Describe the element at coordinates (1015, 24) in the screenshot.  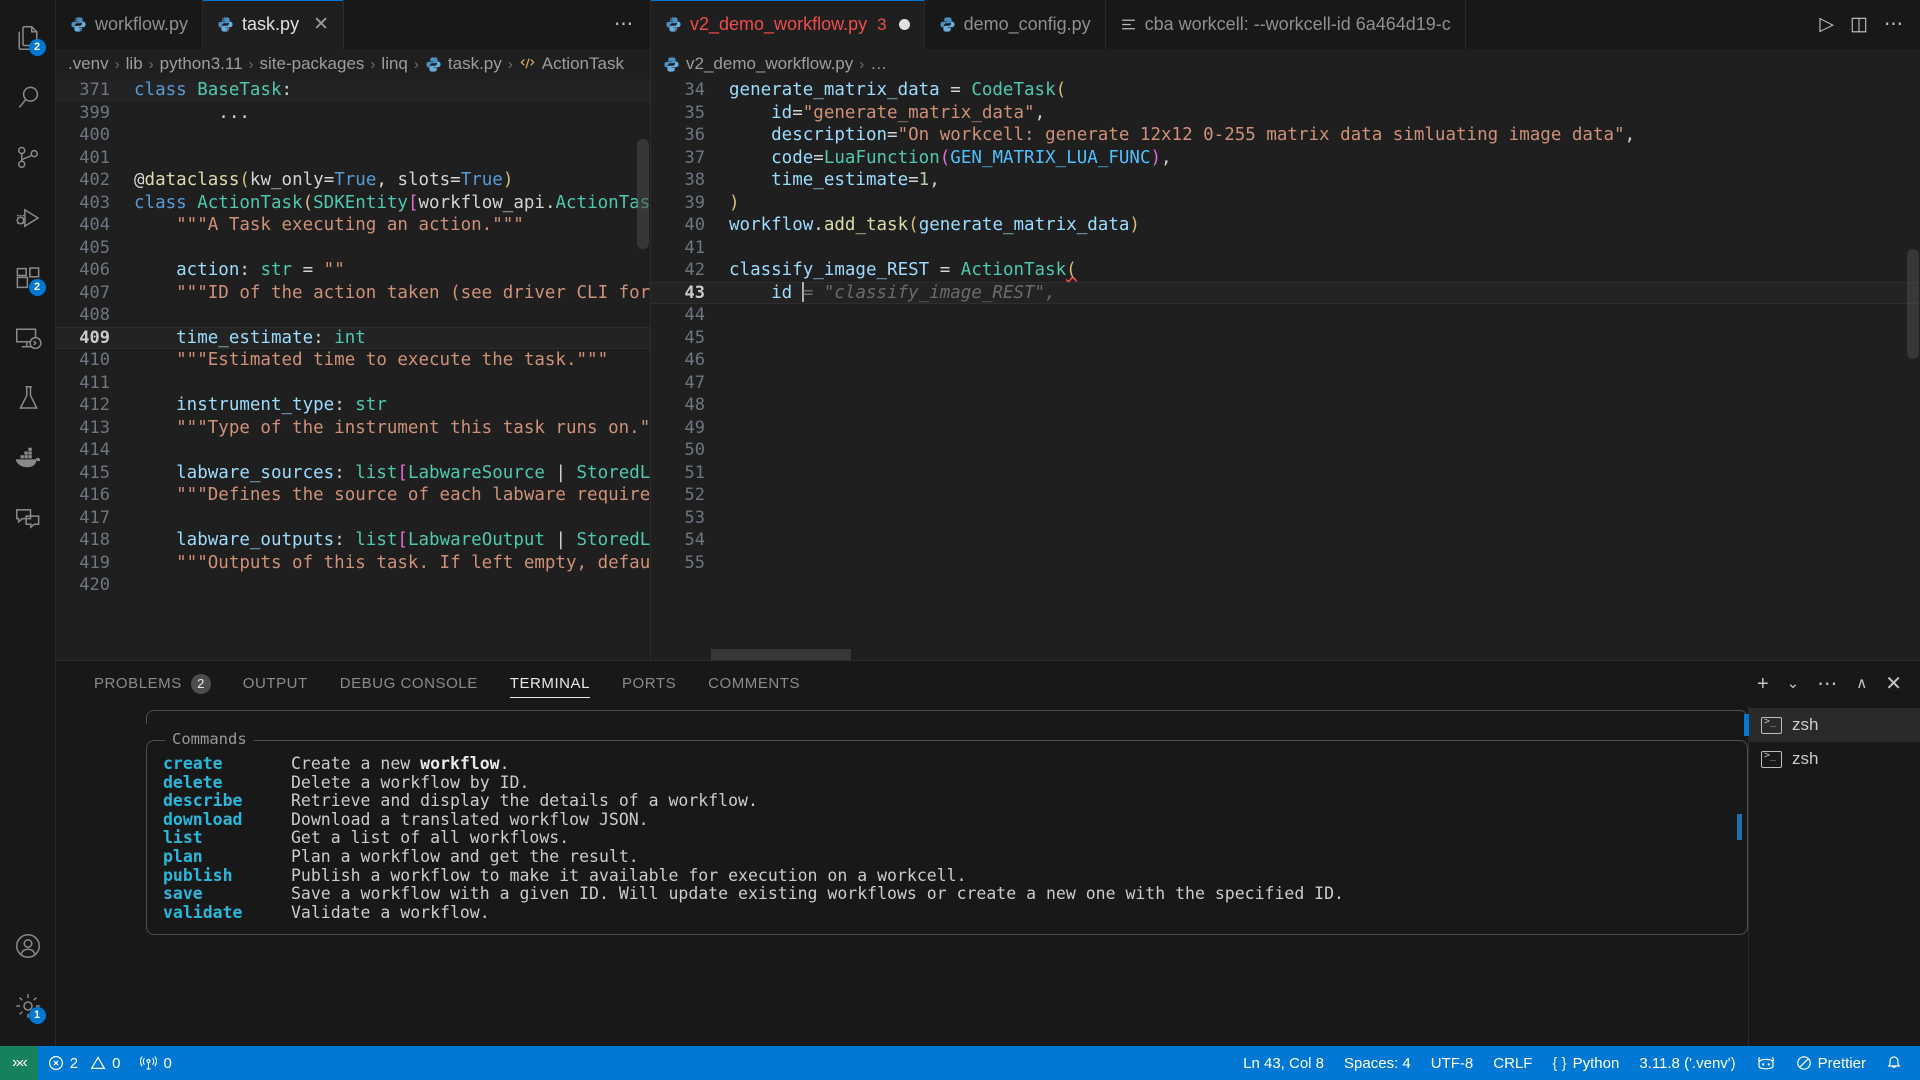
I see `tab-demo-config-py: demo_config.py` at that location.